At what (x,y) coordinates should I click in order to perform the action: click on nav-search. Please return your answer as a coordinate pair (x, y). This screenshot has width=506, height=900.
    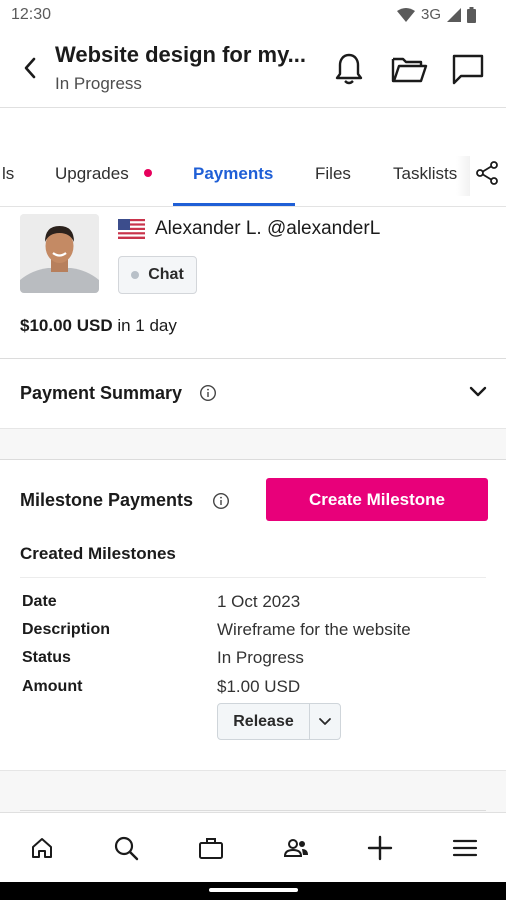
    Looking at the image, I should click on (126, 848).